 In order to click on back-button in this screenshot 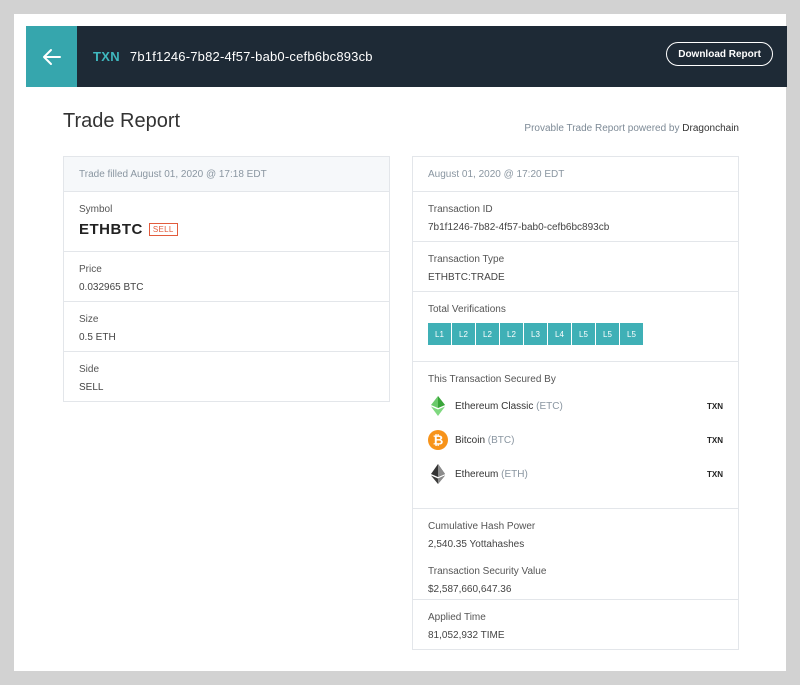, I will do `click(51, 56)`.